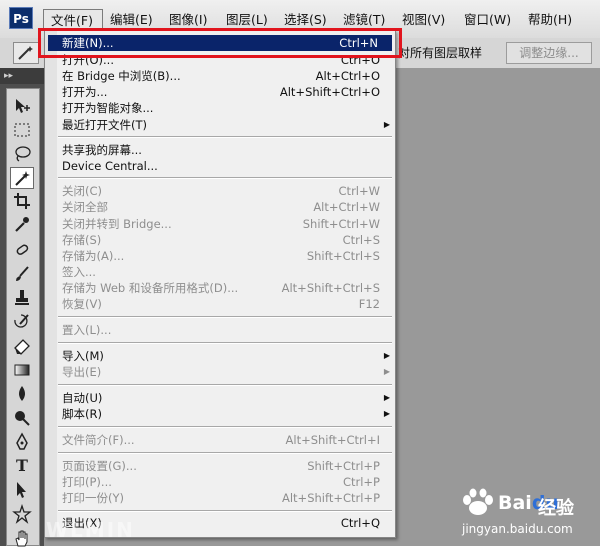 This screenshot has width=600, height=555. I want to click on watermark-left: WLMIN, so click(90, 530).